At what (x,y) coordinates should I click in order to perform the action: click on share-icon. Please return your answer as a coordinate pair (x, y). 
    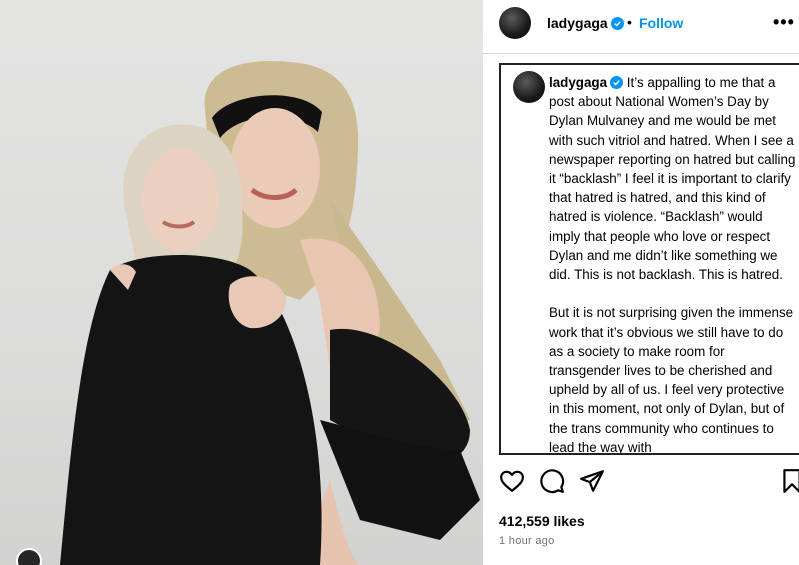
    Looking at the image, I should click on (592, 481).